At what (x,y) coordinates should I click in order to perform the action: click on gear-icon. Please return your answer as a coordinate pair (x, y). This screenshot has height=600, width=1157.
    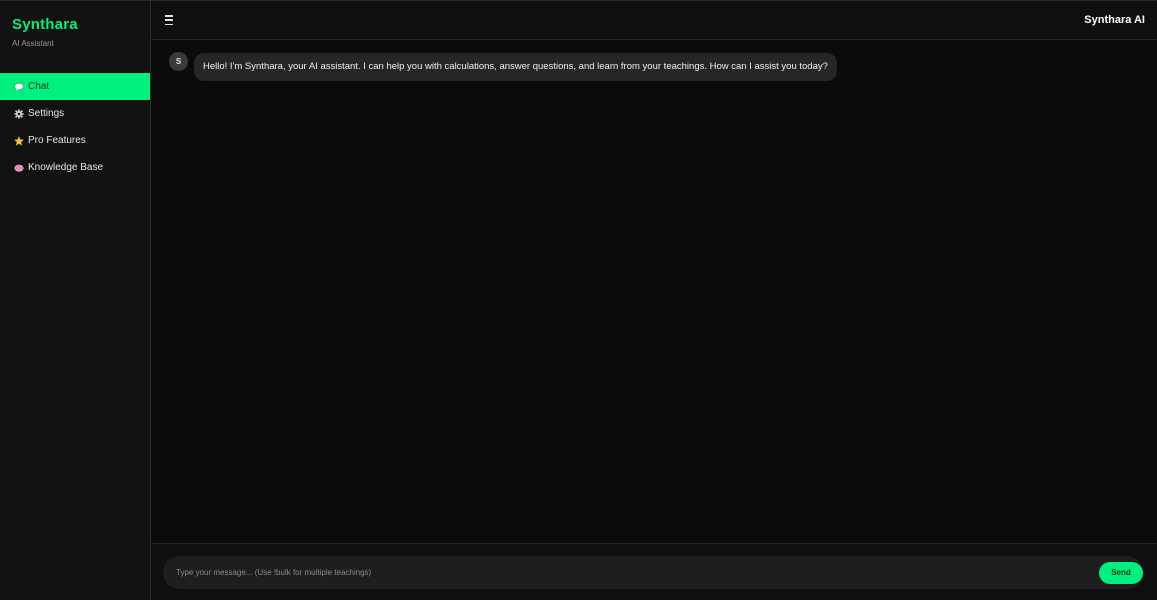
    Looking at the image, I should click on (18, 113).